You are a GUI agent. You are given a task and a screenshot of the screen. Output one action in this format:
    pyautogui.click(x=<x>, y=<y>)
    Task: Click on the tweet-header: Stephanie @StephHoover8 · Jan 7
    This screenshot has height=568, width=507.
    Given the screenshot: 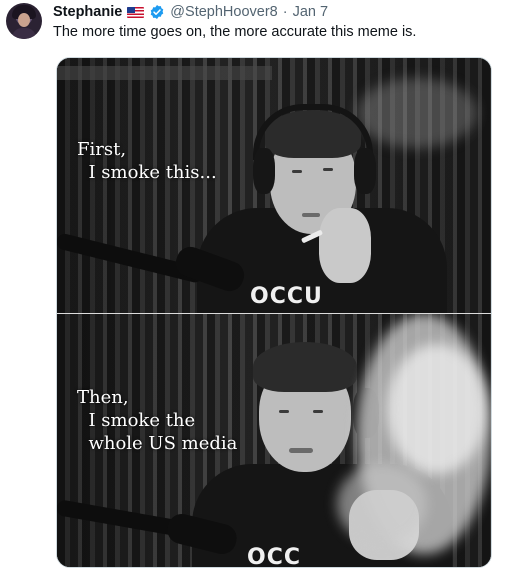 What is the action you would take?
    pyautogui.click(x=190, y=12)
    